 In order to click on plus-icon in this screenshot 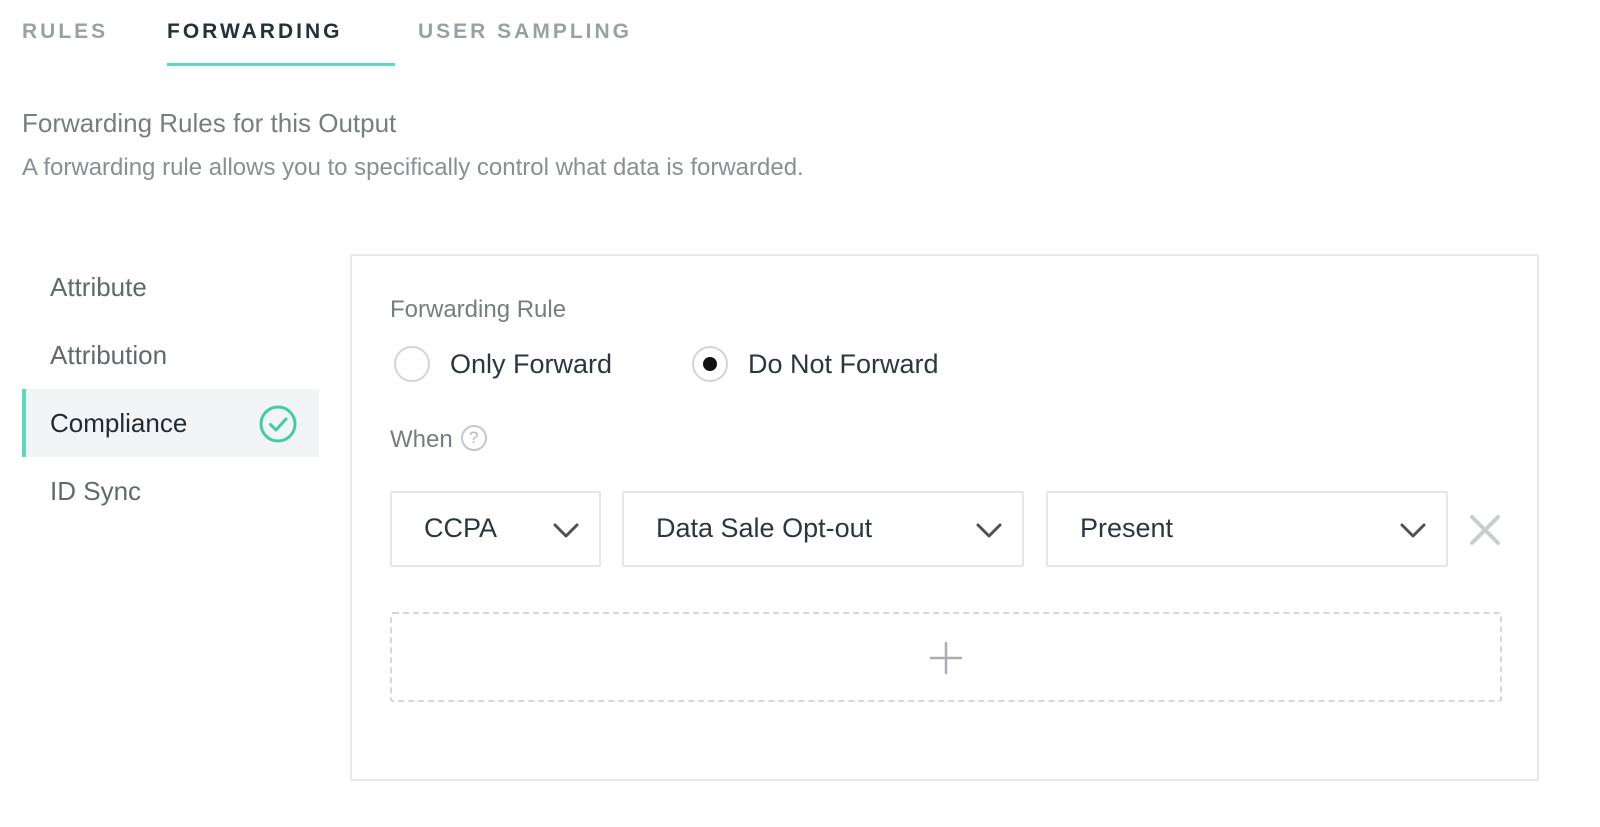, I will do `click(946, 658)`.